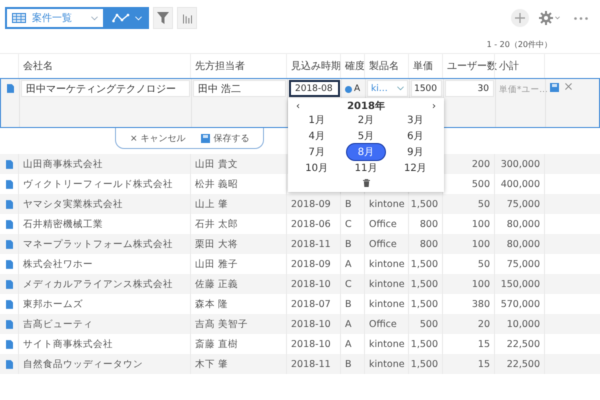  What do you see at coordinates (484, 204) in the screenshot?
I see `table-cell: 50` at bounding box center [484, 204].